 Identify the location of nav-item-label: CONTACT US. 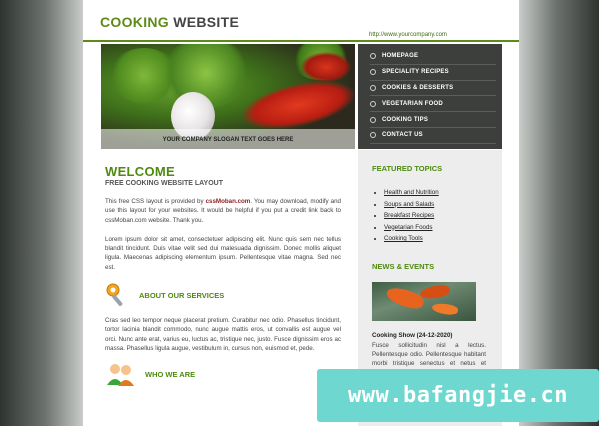
(402, 135).